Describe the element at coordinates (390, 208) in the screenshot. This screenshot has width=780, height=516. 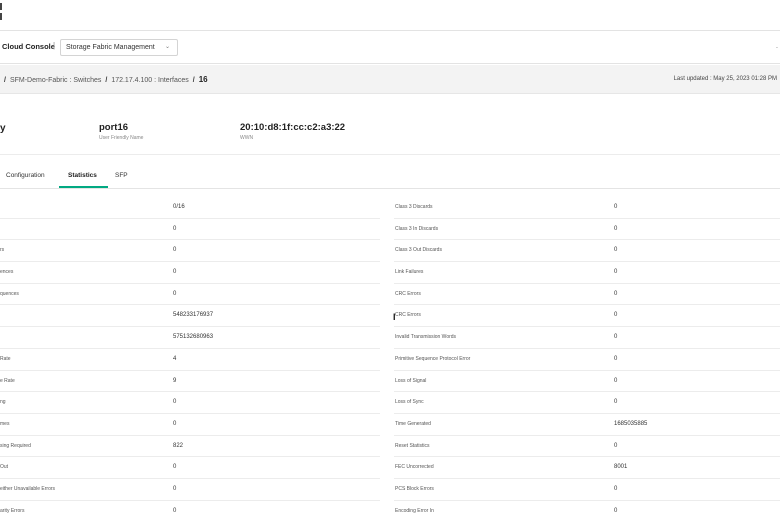
I see `stats-row: 0/16 Class 3 Discards 0` at that location.